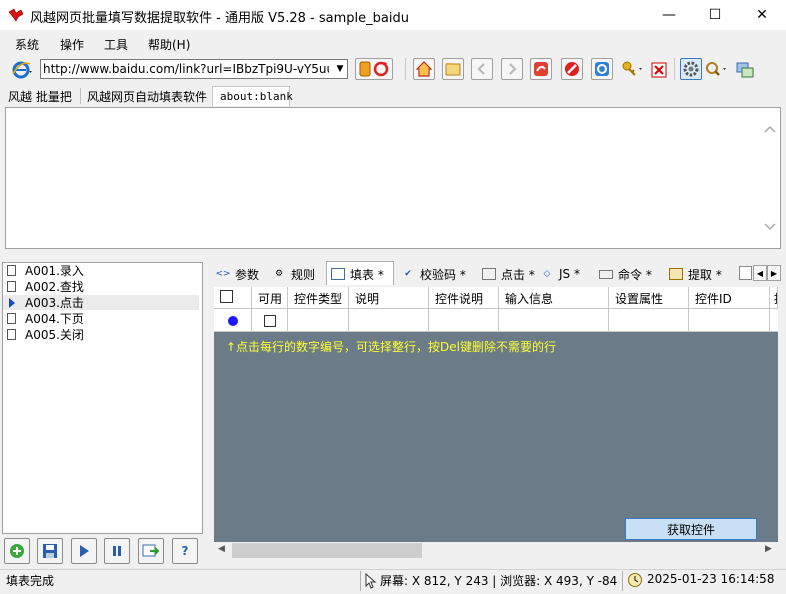 The width and height of the screenshot is (786, 594). Describe the element at coordinates (635, 580) in the screenshot. I see `clock-icon` at that location.